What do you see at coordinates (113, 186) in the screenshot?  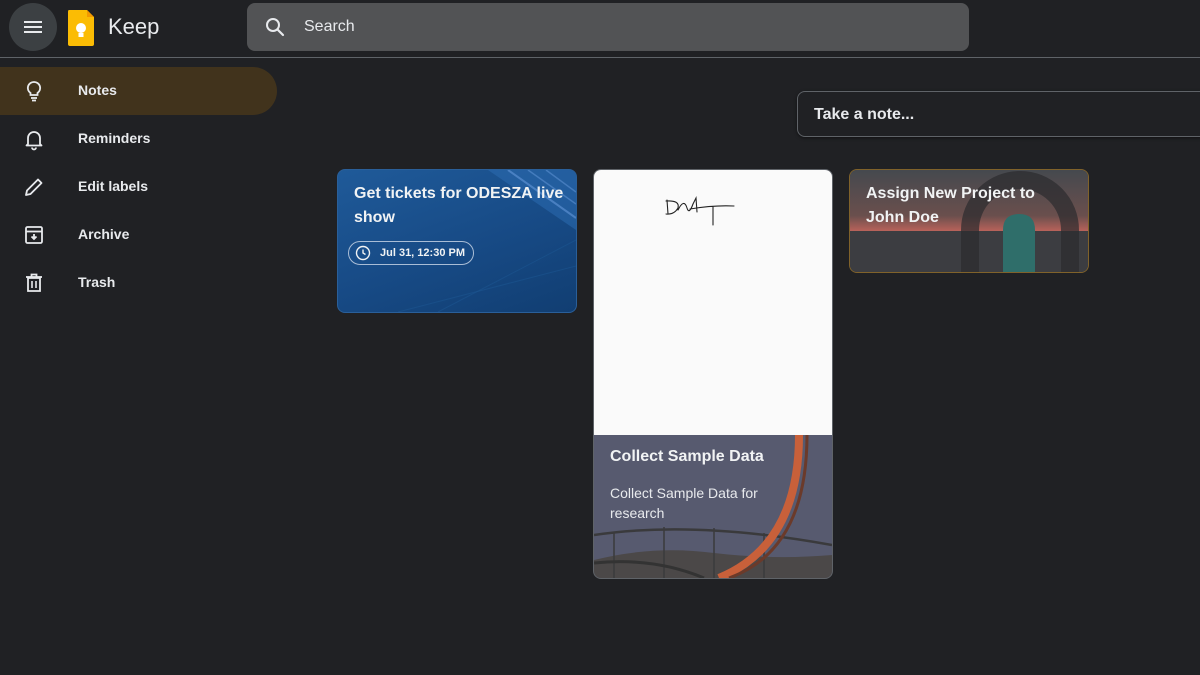 I see `sidebar-item-label: Edit labels` at bounding box center [113, 186].